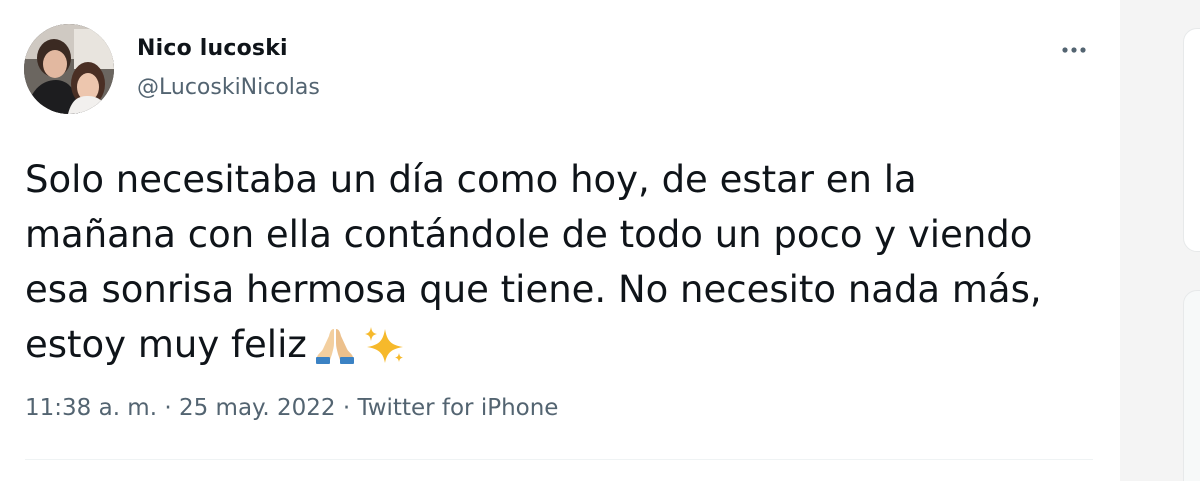 The image size is (1200, 481). Describe the element at coordinates (166, 344) in the screenshot. I see `tweet-text-line-4: estoy muy feliz` at that location.